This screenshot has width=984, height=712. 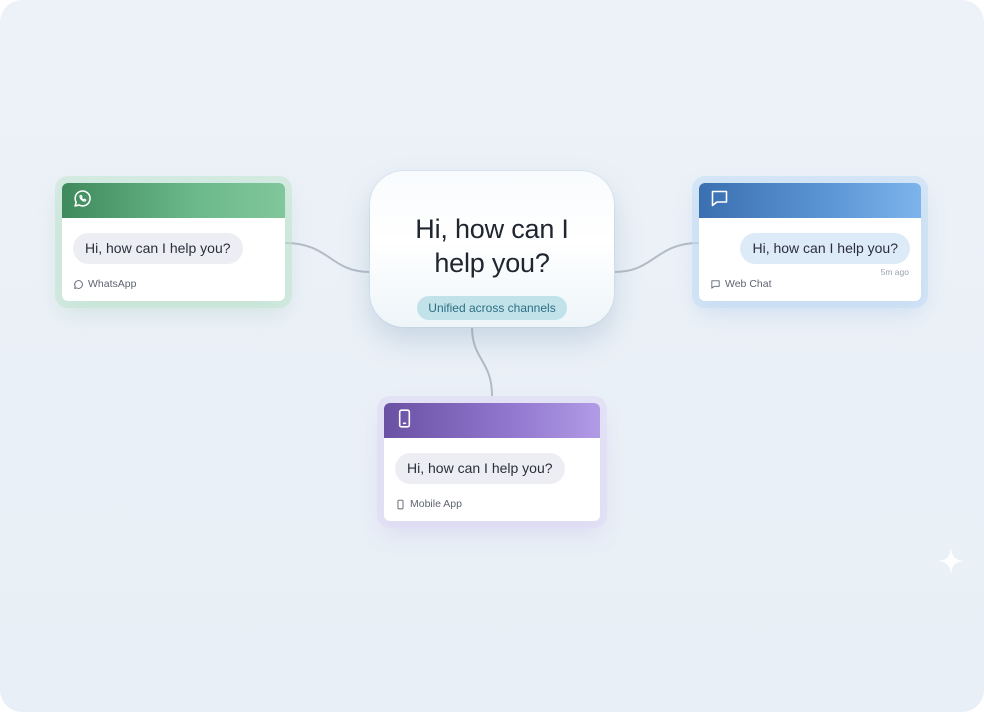 I want to click on unified-badge: Unified across channels, so click(x=492, y=308).